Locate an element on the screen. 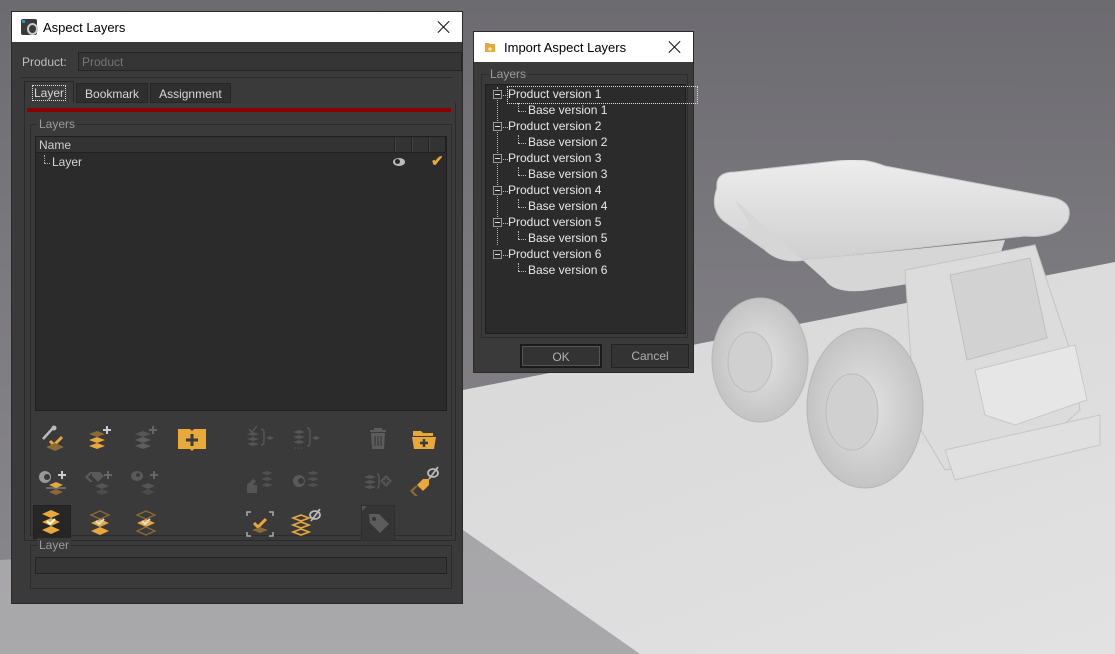 The width and height of the screenshot is (1115, 654). import-layers-button is located at coordinates (424, 440).